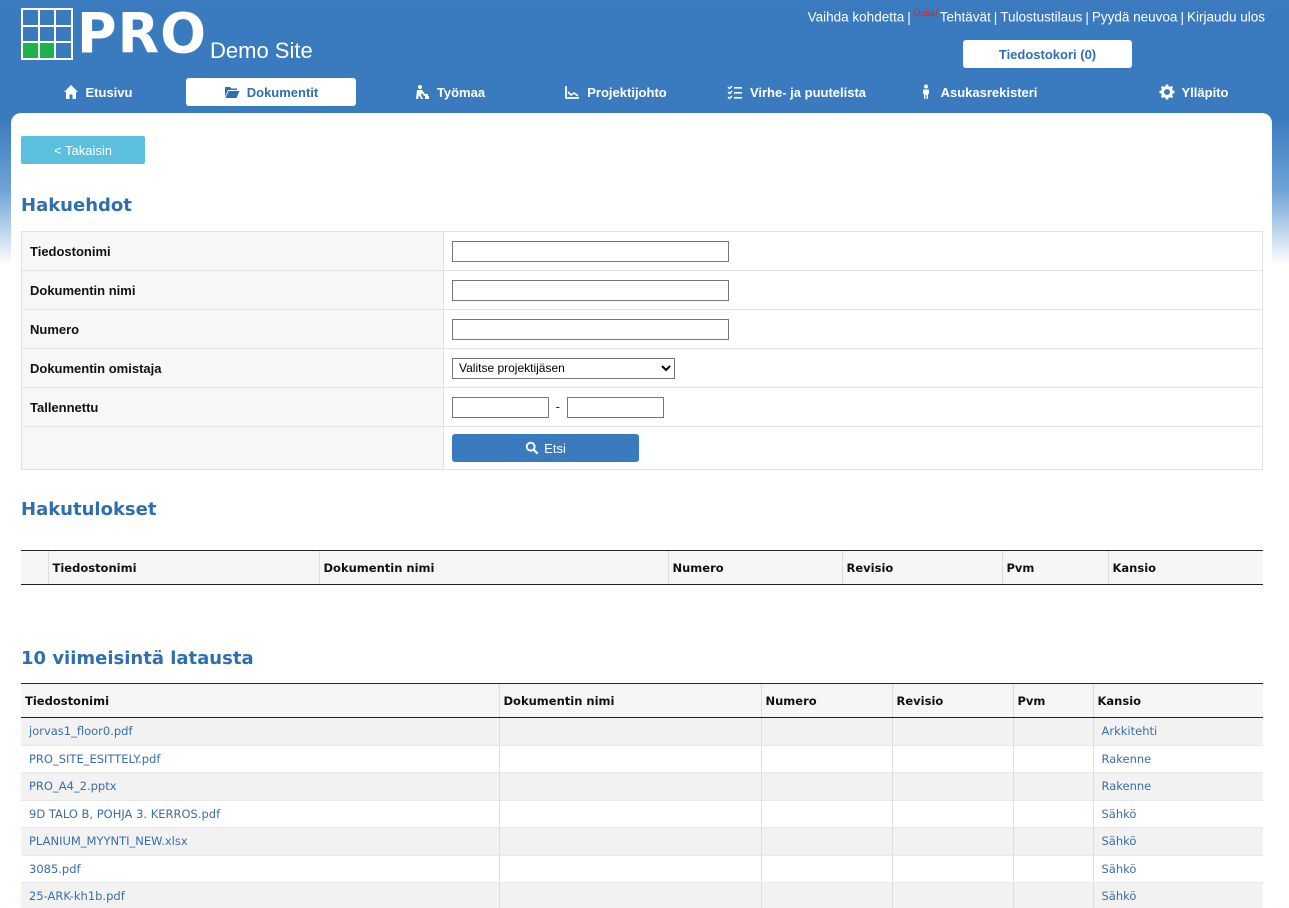 The height and width of the screenshot is (908, 1289). I want to click on search-icon, so click(532, 448).